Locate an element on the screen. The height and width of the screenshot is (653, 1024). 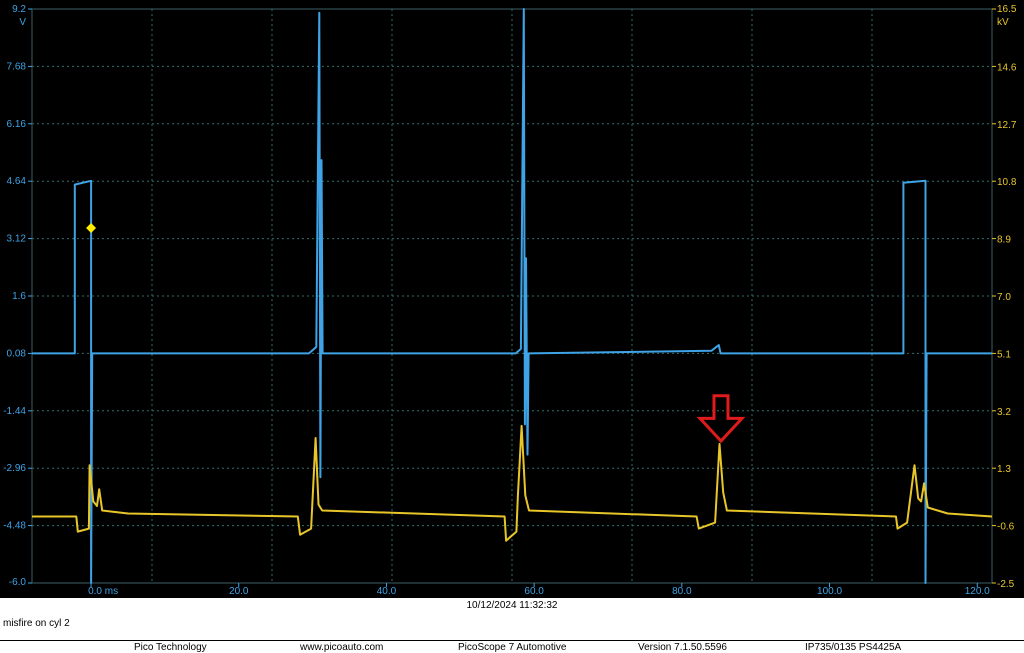
left-axis-unit: V is located at coordinates (22, 22).